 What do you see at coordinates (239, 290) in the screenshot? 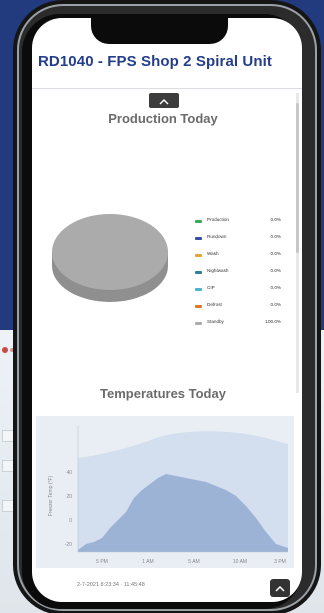
I see `legend-item: CIP 0.0%` at bounding box center [239, 290].